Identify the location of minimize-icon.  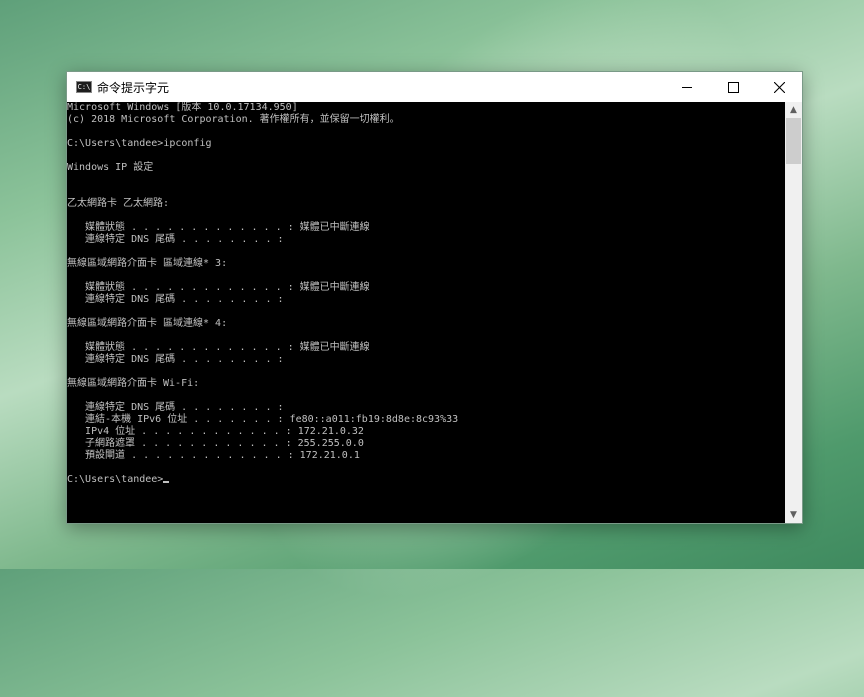
(687, 87).